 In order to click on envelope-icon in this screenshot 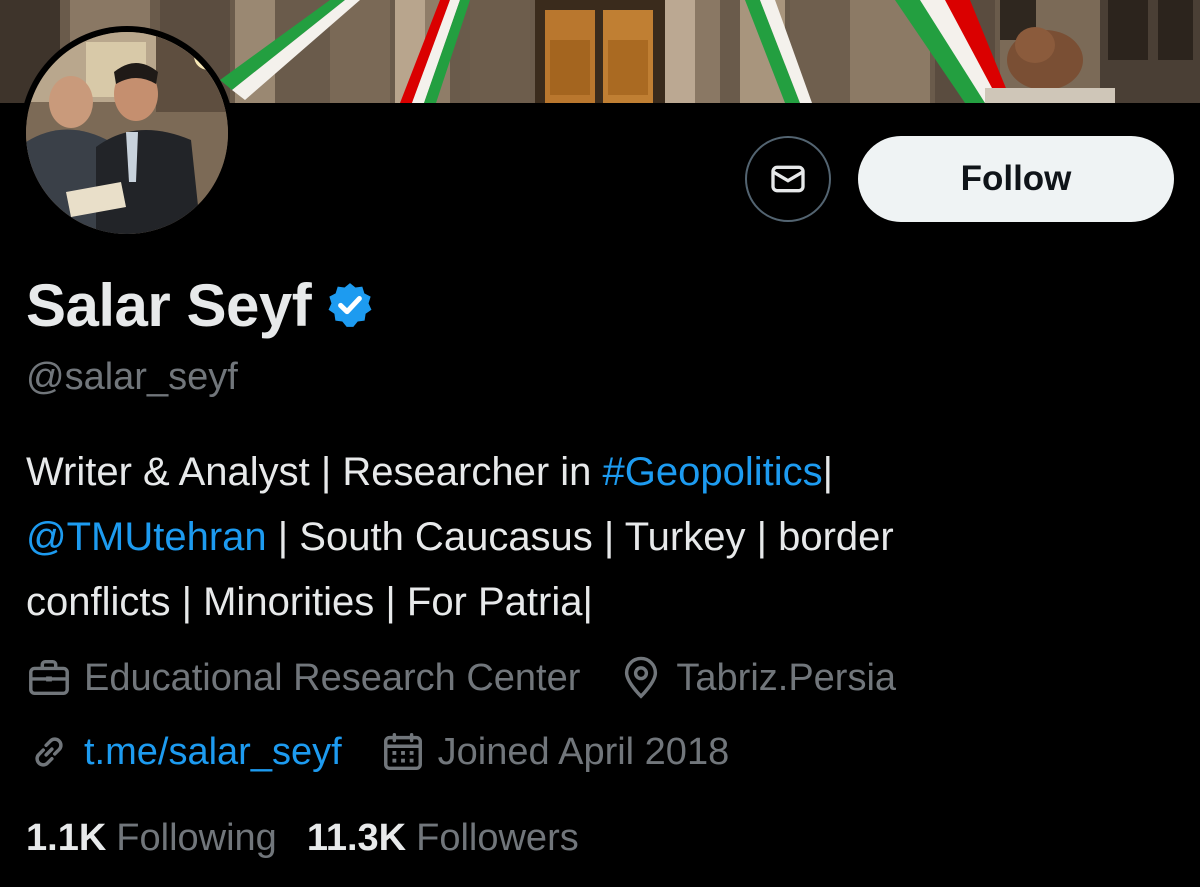, I will do `click(788, 179)`.